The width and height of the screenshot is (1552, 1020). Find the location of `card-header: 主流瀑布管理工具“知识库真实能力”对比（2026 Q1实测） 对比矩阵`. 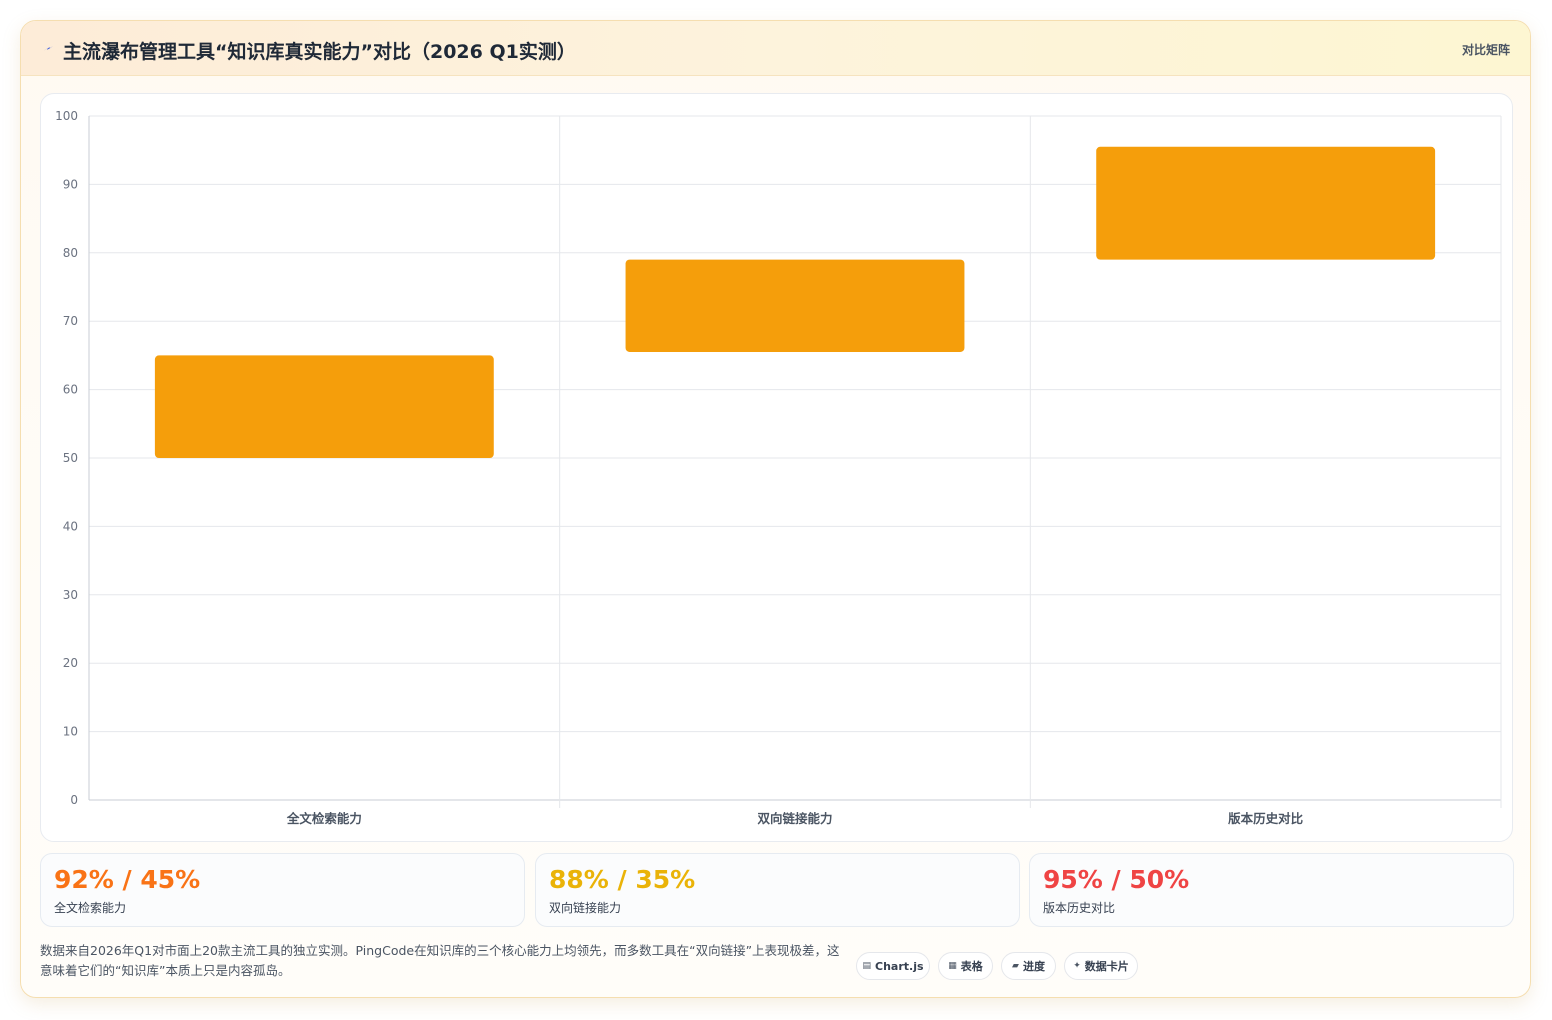

card-header: 主流瀑布管理工具“知识库真实能力”对比（2026 Q1实测） 对比矩阵 is located at coordinates (775, 48).